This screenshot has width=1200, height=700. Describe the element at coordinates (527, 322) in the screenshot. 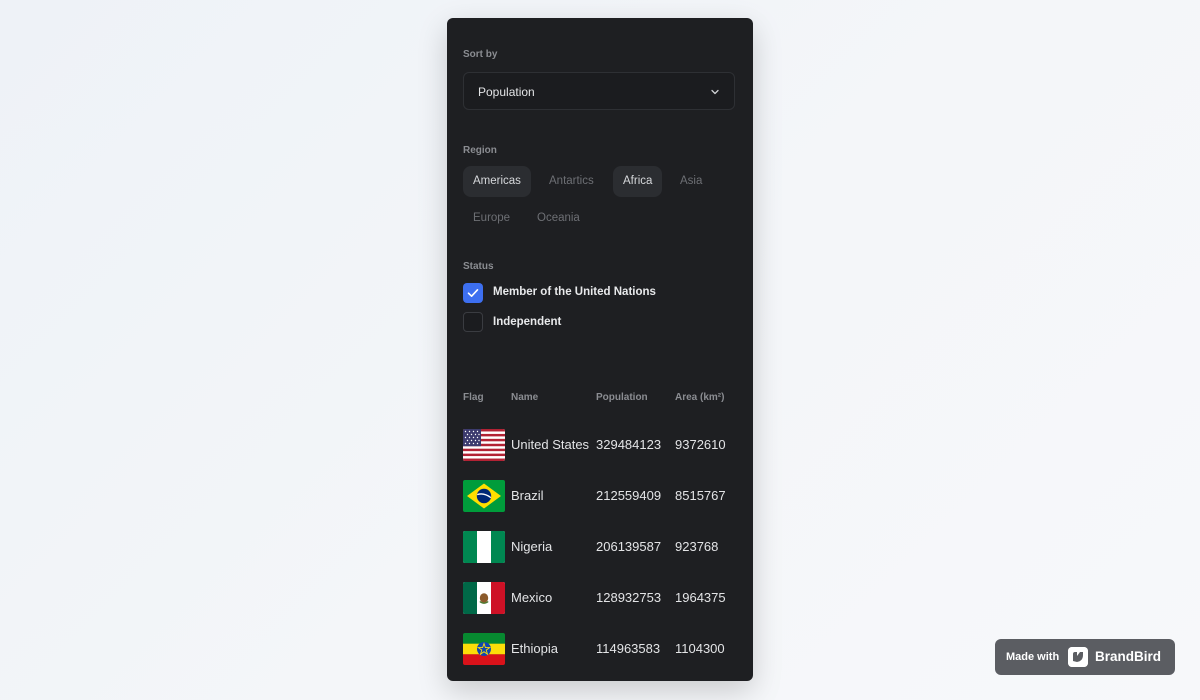

I see `independent-label: Independent` at that location.